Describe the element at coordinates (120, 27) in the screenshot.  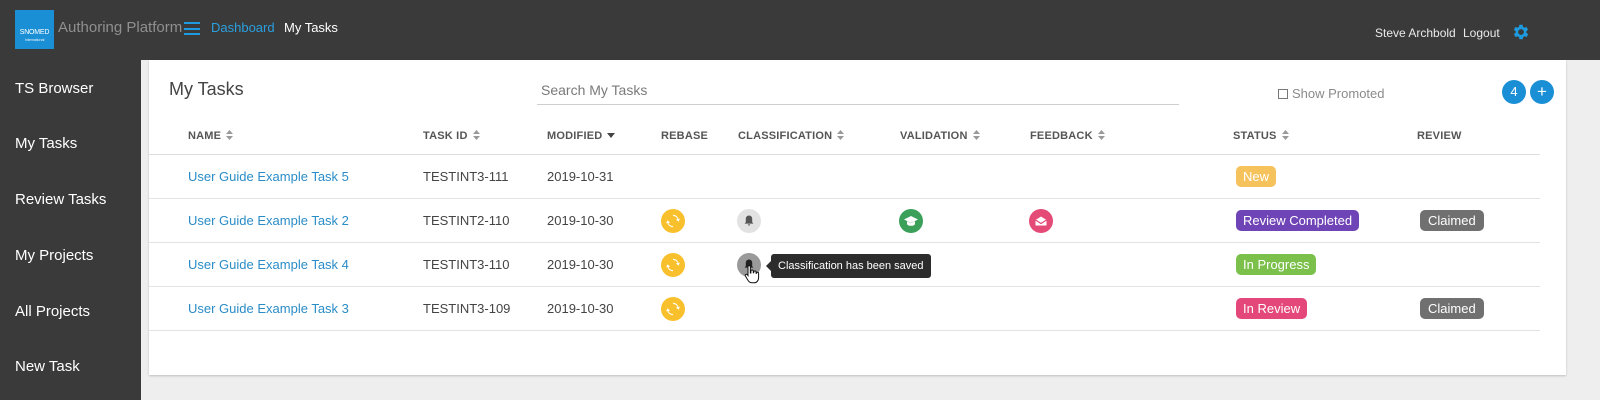
I see `app-title: Authoring Platform` at that location.